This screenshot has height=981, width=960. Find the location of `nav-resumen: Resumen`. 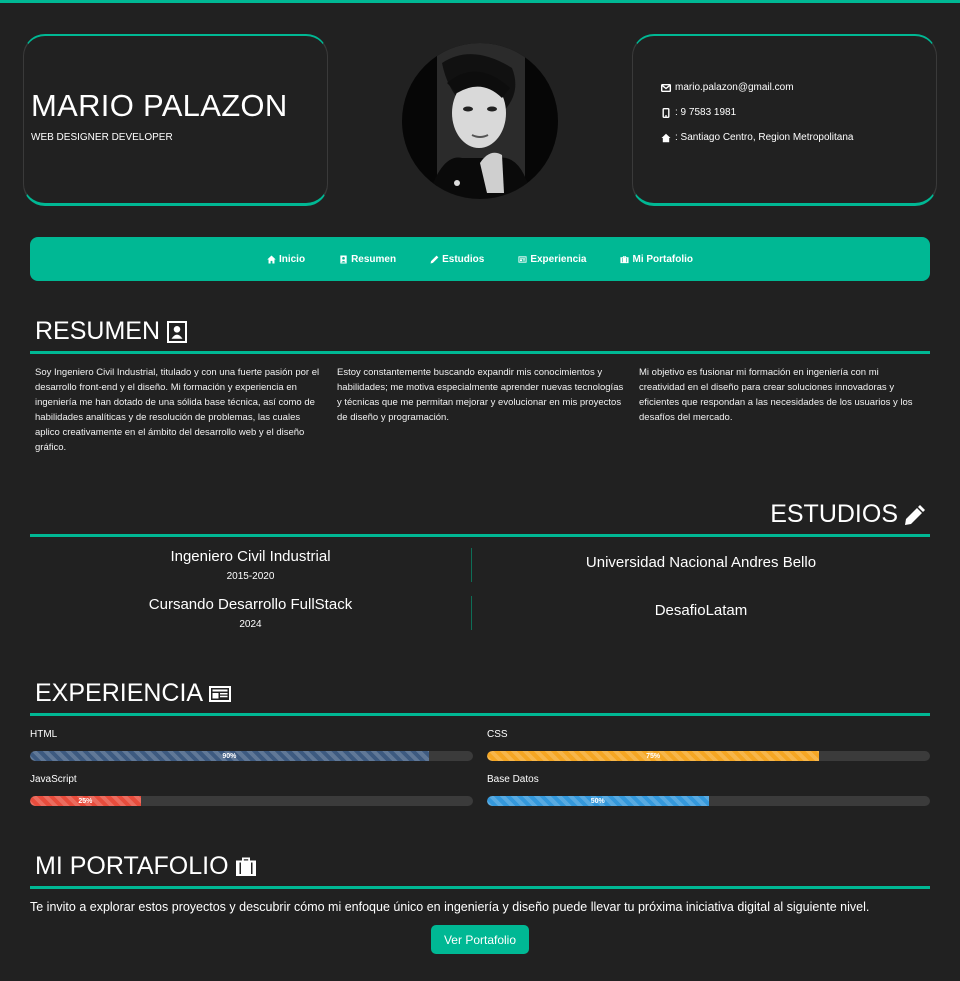

nav-resumen: Resumen is located at coordinates (367, 259).